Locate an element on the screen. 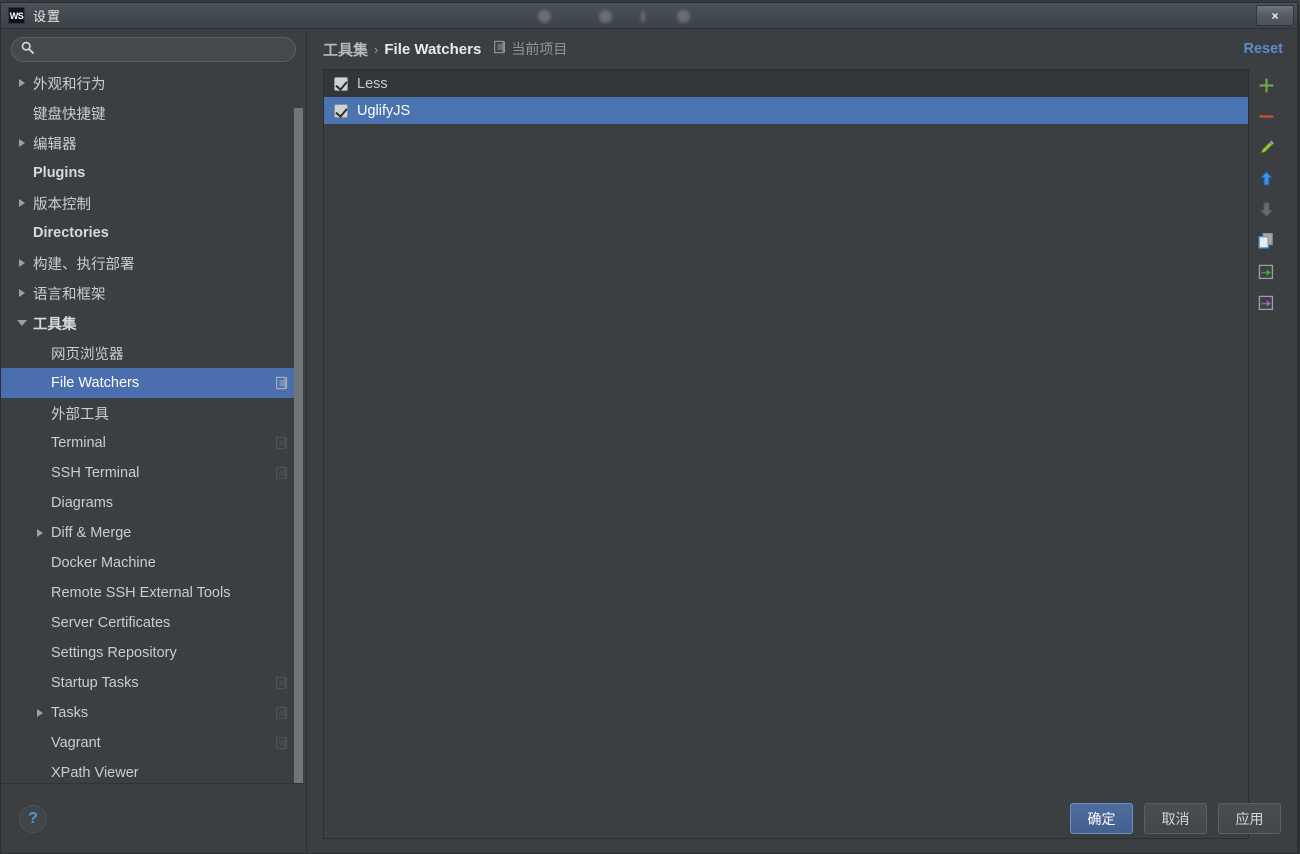  sidebar-scrollbar-thumb is located at coordinates (298, 445).